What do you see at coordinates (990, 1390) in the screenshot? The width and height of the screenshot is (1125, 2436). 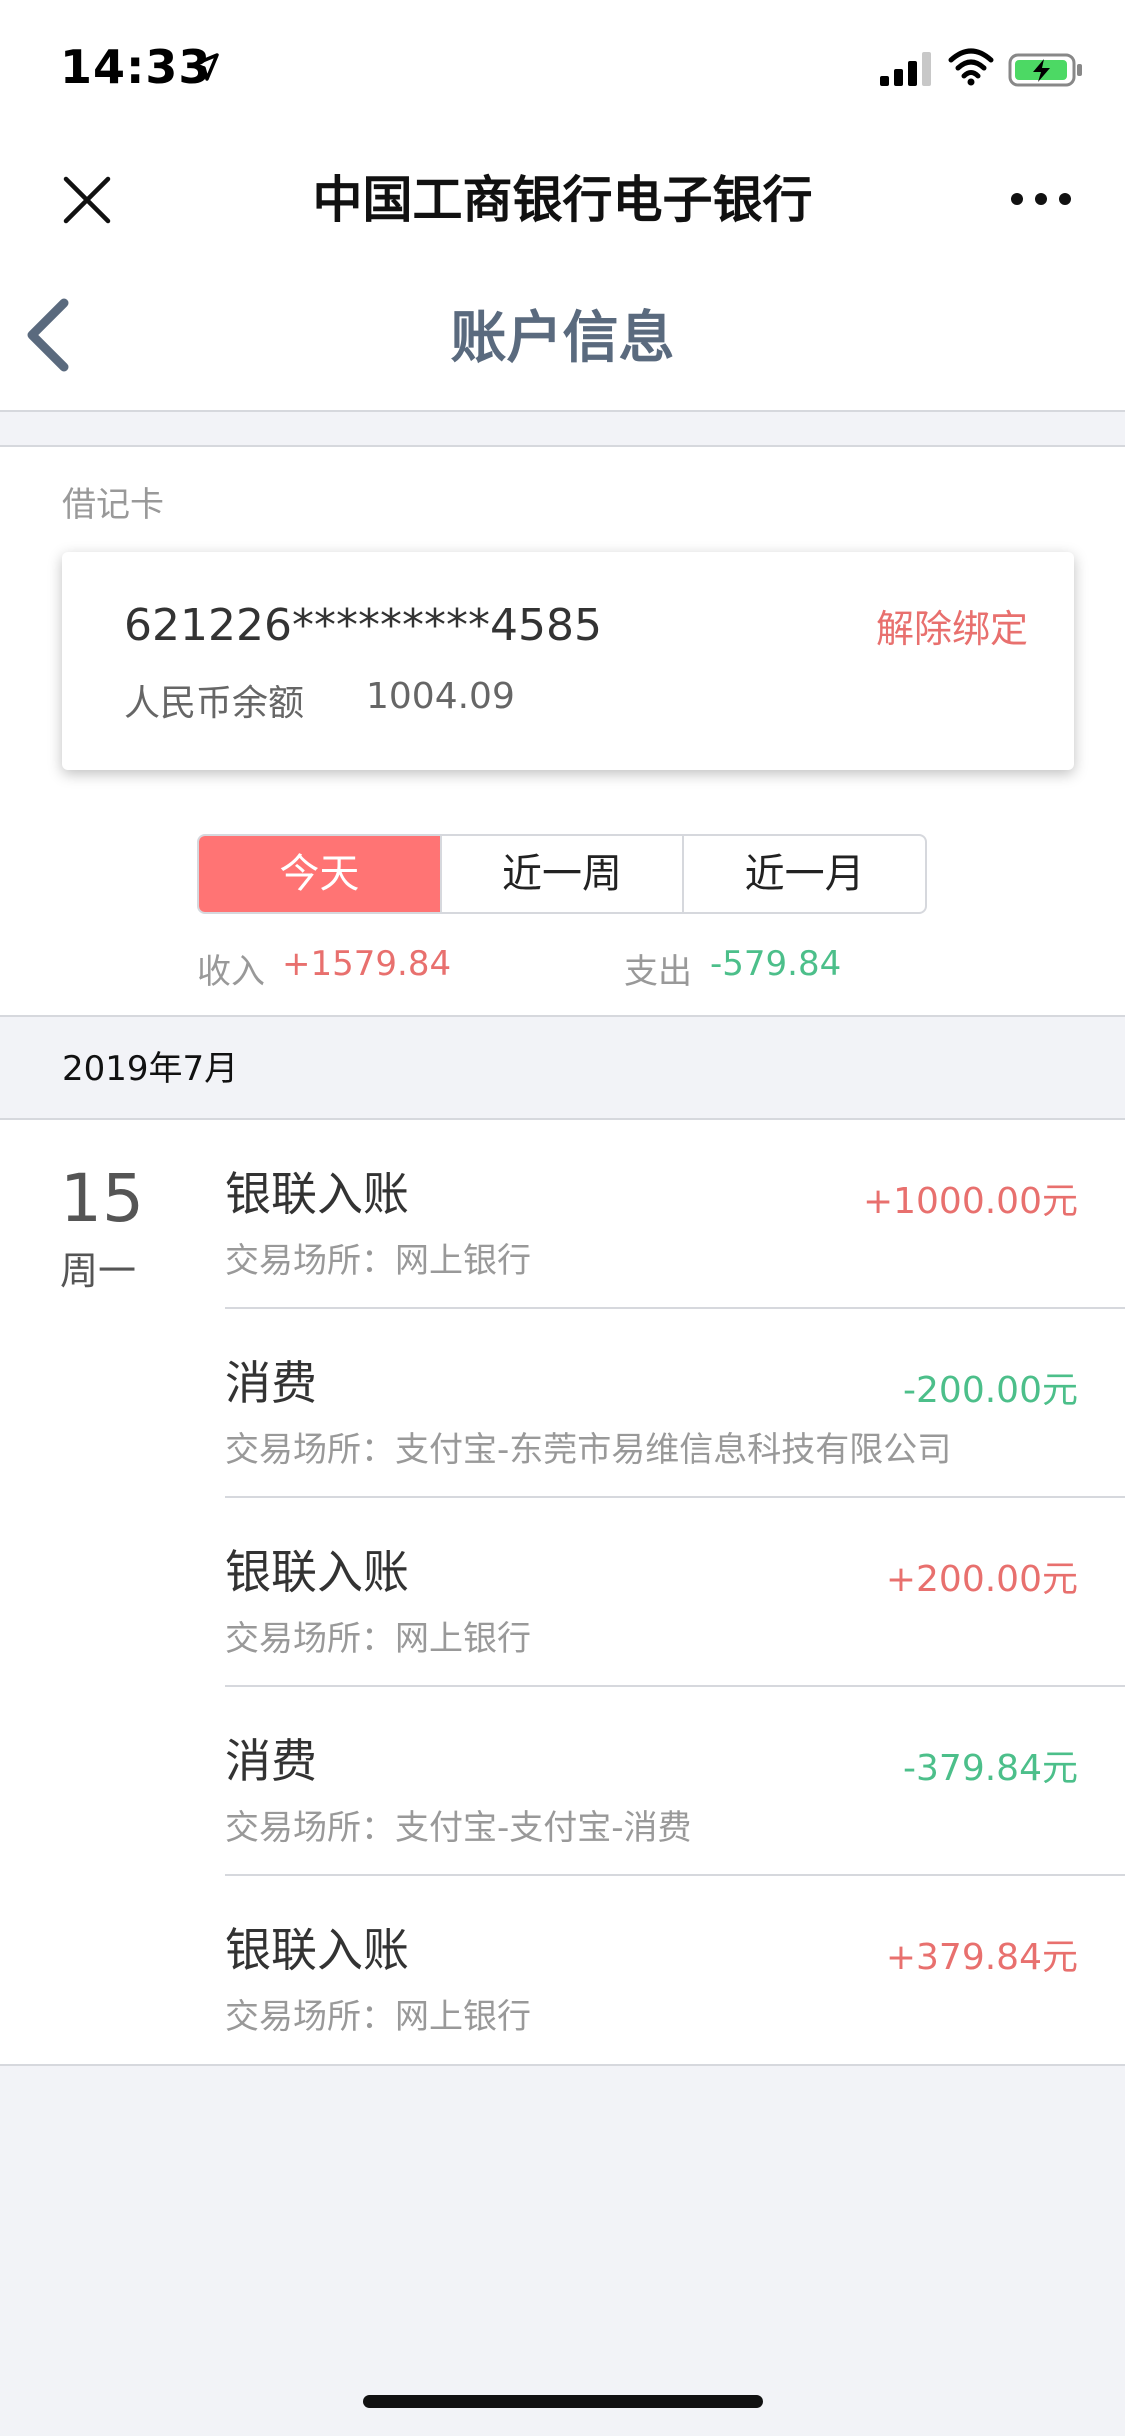 I see `transaction-amount: -200.00元` at bounding box center [990, 1390].